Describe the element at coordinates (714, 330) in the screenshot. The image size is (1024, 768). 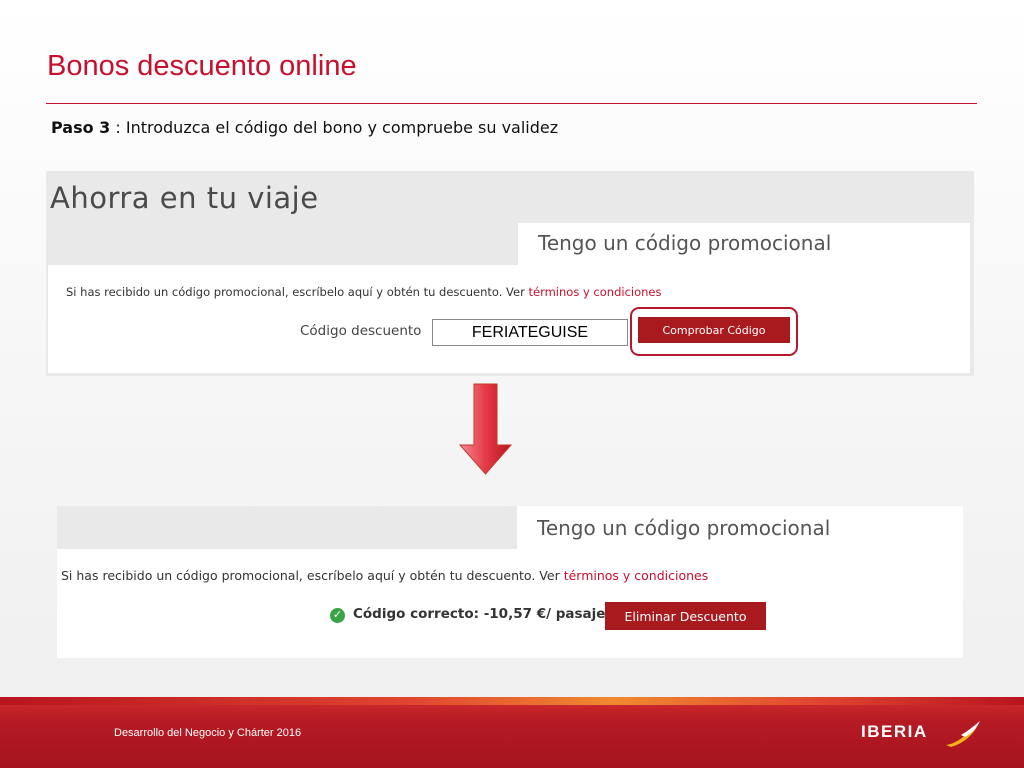
I see `check-code-button: Comprobar Código` at that location.